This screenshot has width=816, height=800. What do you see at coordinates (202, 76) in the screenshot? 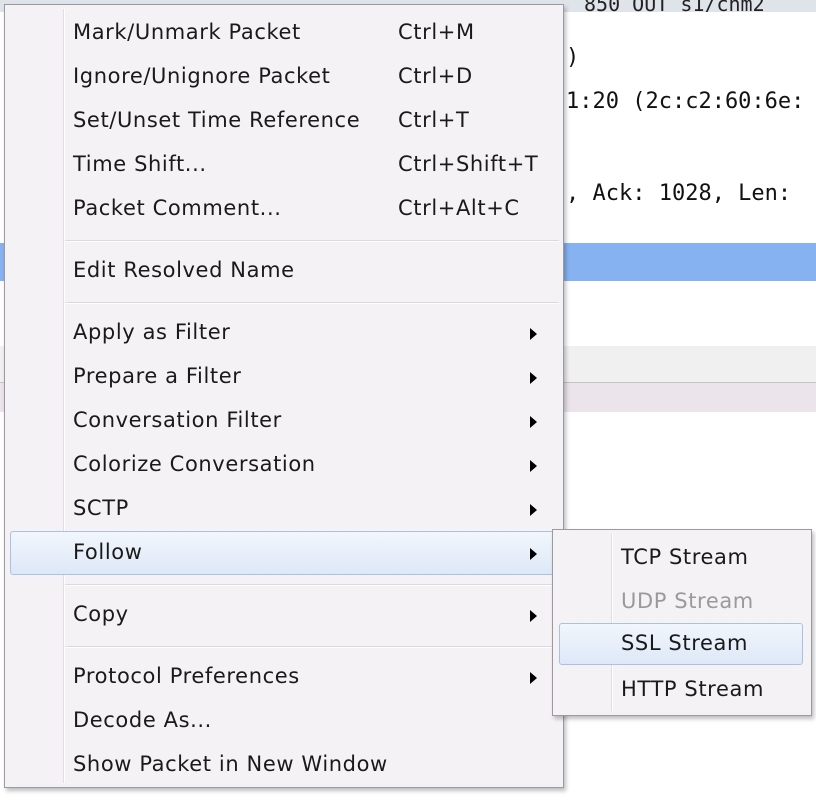
I see `menu-item-label: Ignore/Unignore Packet` at bounding box center [202, 76].